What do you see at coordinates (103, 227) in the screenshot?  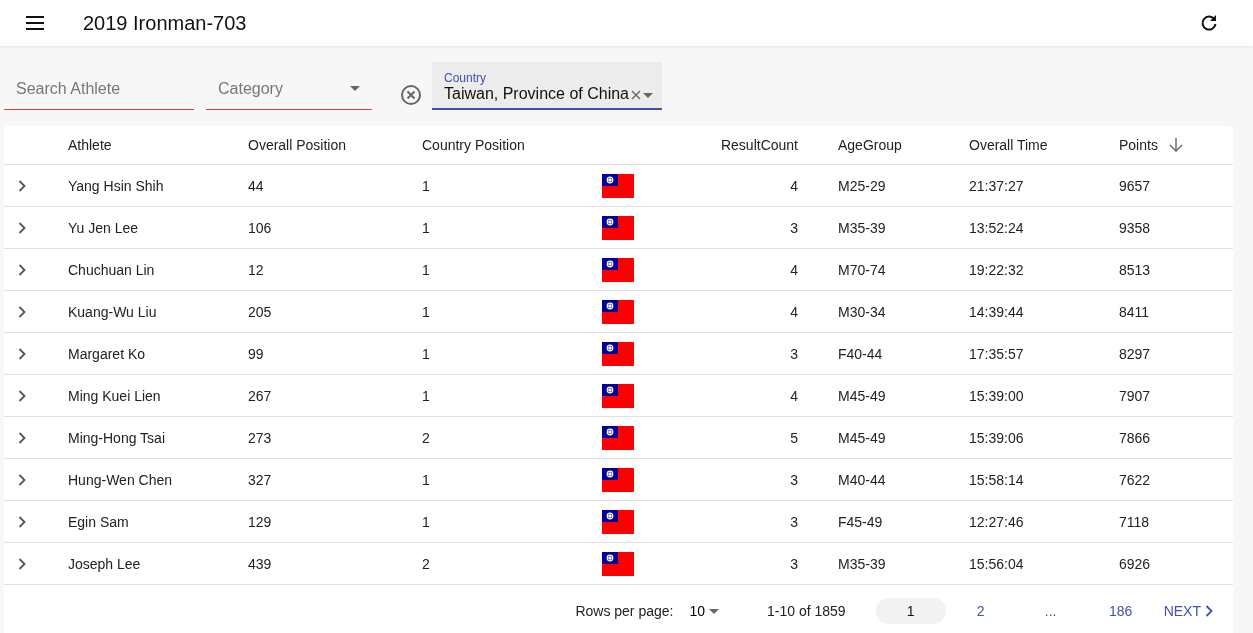 I see `table-cell: Yu Jen Lee` at bounding box center [103, 227].